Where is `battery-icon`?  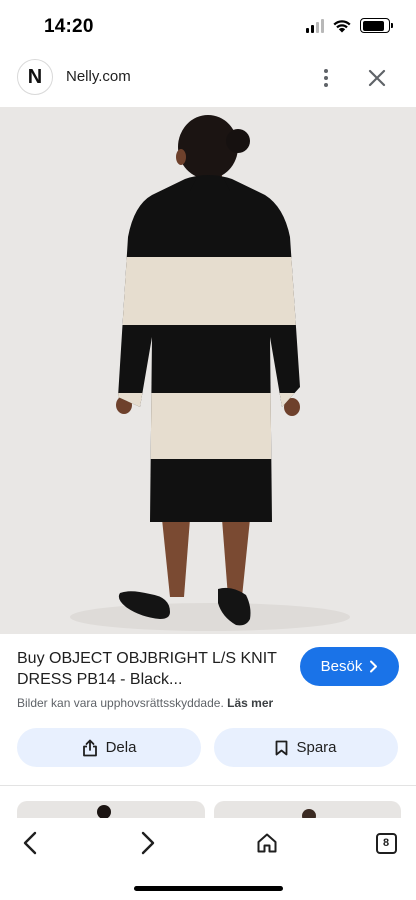
battery-icon is located at coordinates (376, 25).